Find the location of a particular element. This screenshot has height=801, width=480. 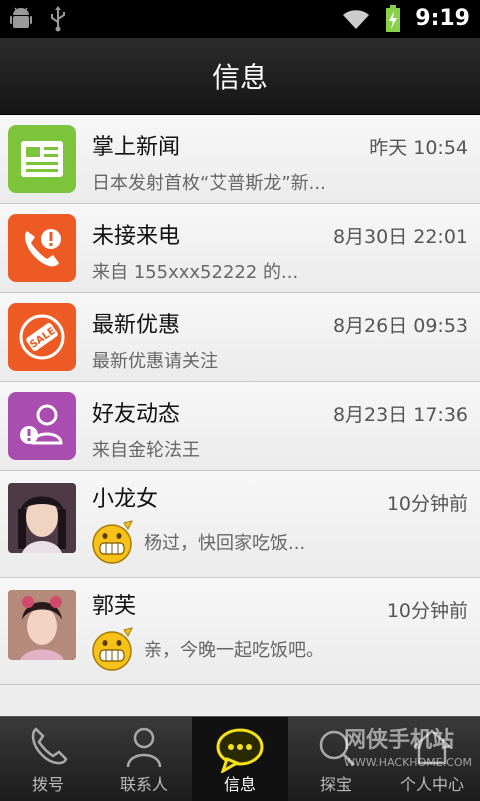

list-item: SALE 最新优惠 8月26日 09:53 最新优惠请关注 is located at coordinates (240, 337).